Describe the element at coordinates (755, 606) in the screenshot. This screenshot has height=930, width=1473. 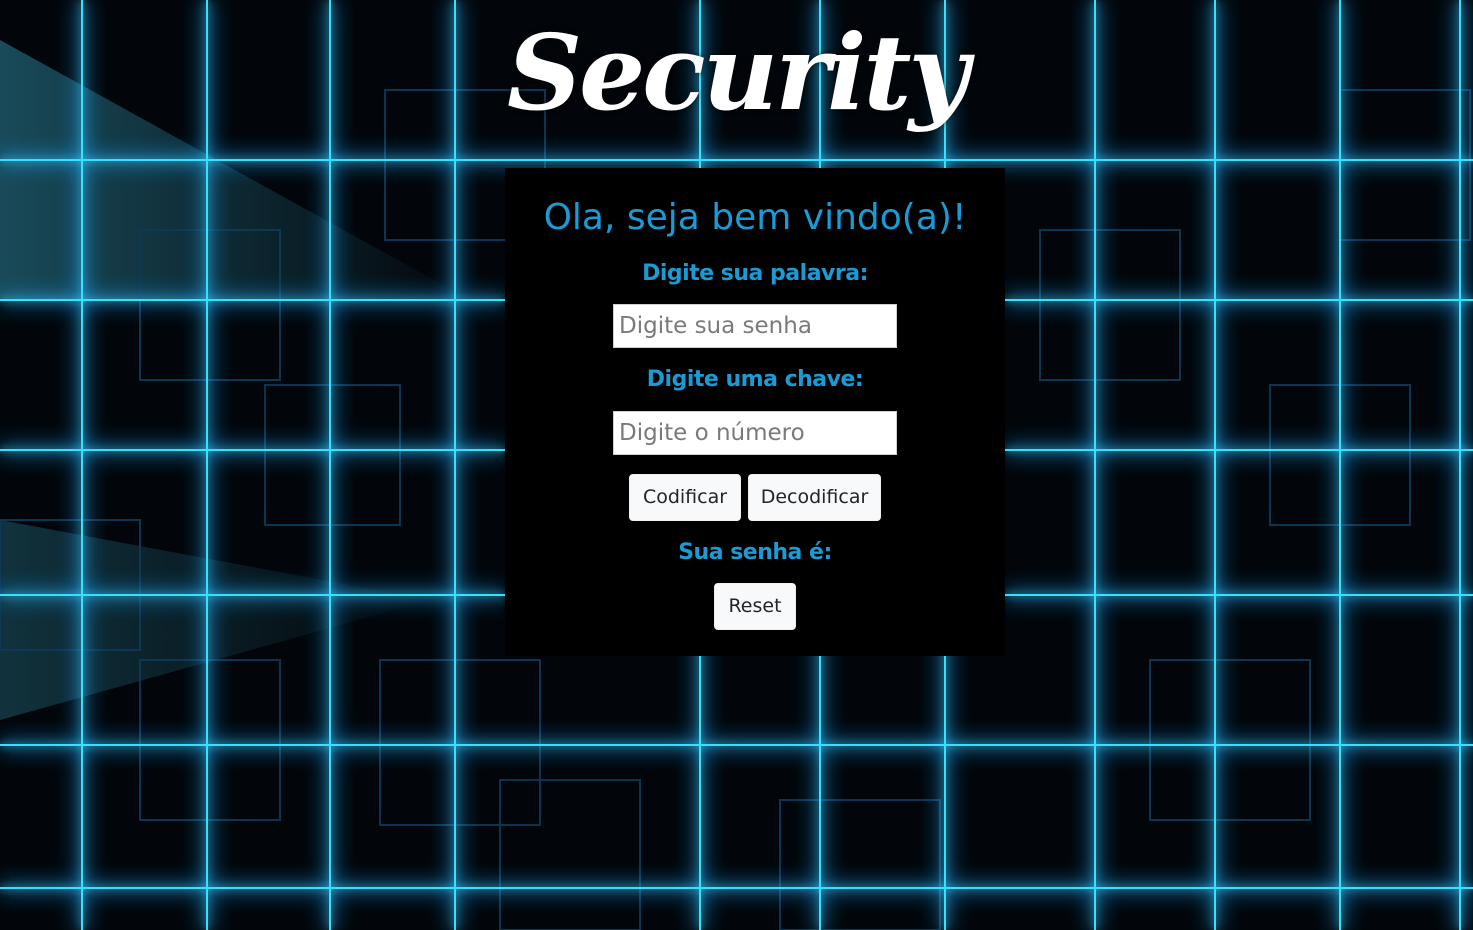
I see `reset-button: Reset` at that location.